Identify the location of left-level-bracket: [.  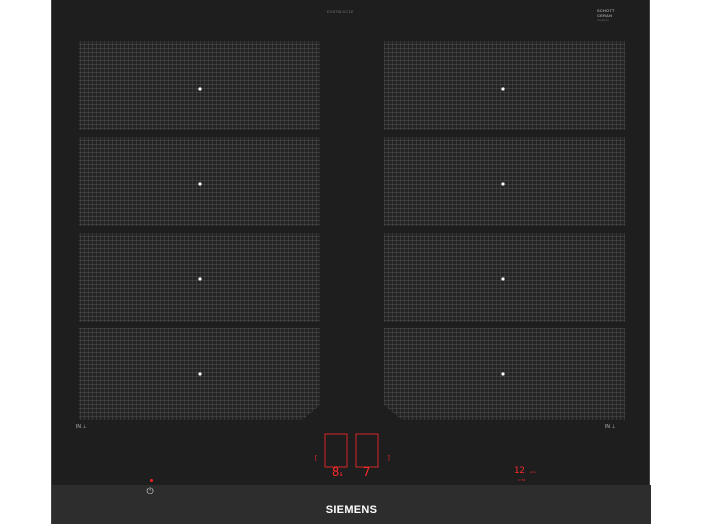
(316, 458).